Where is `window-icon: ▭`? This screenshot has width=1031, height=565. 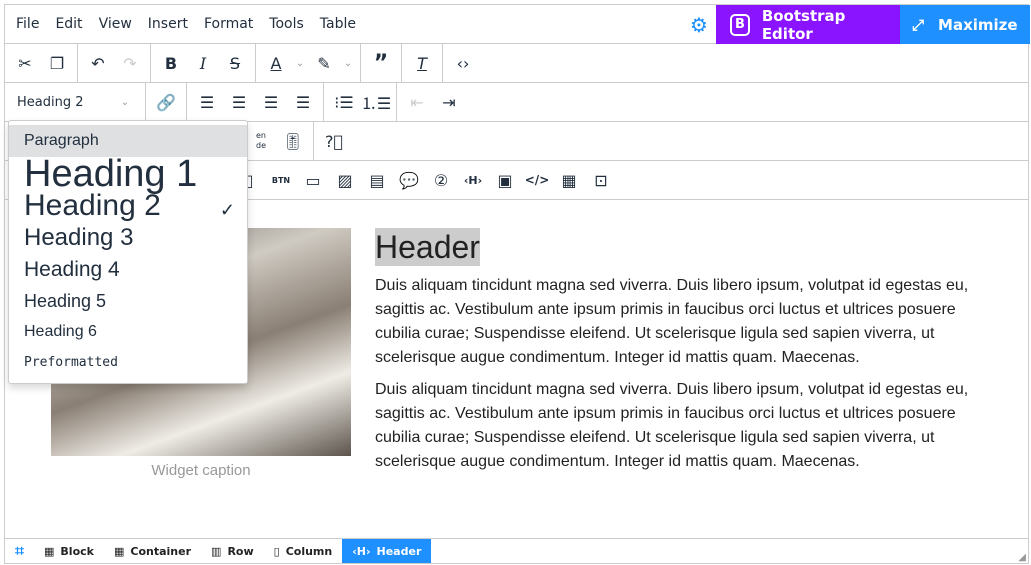 window-icon: ▭ is located at coordinates (313, 180).